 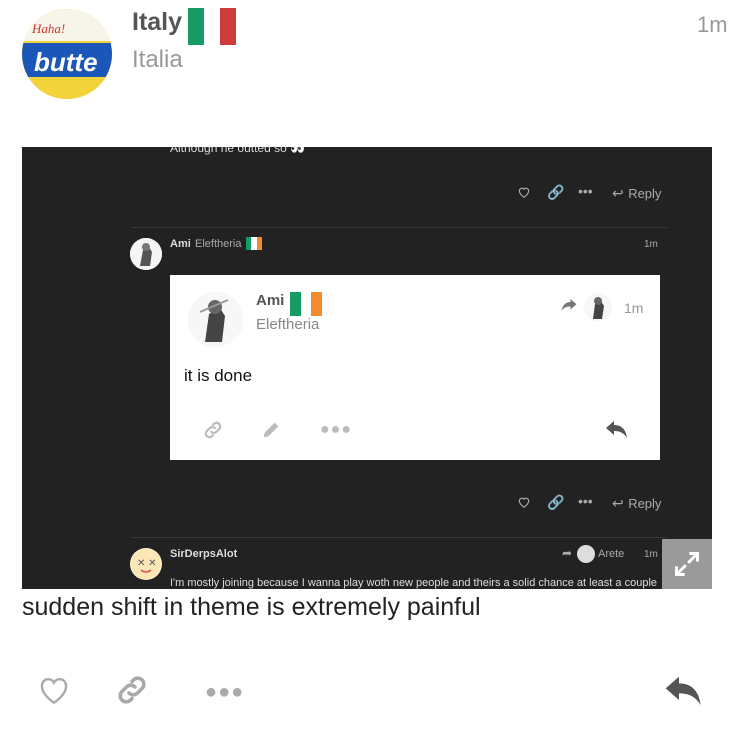 I want to click on more-icon: ●●●, so click(x=336, y=429).